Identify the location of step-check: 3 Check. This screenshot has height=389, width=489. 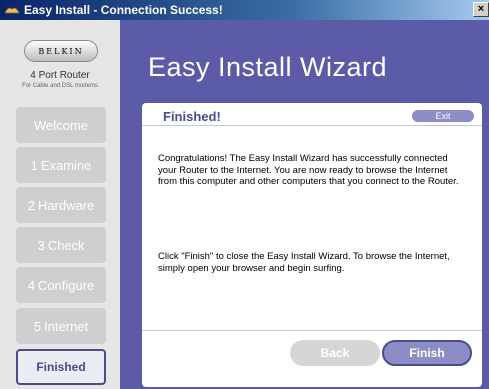
(61, 245).